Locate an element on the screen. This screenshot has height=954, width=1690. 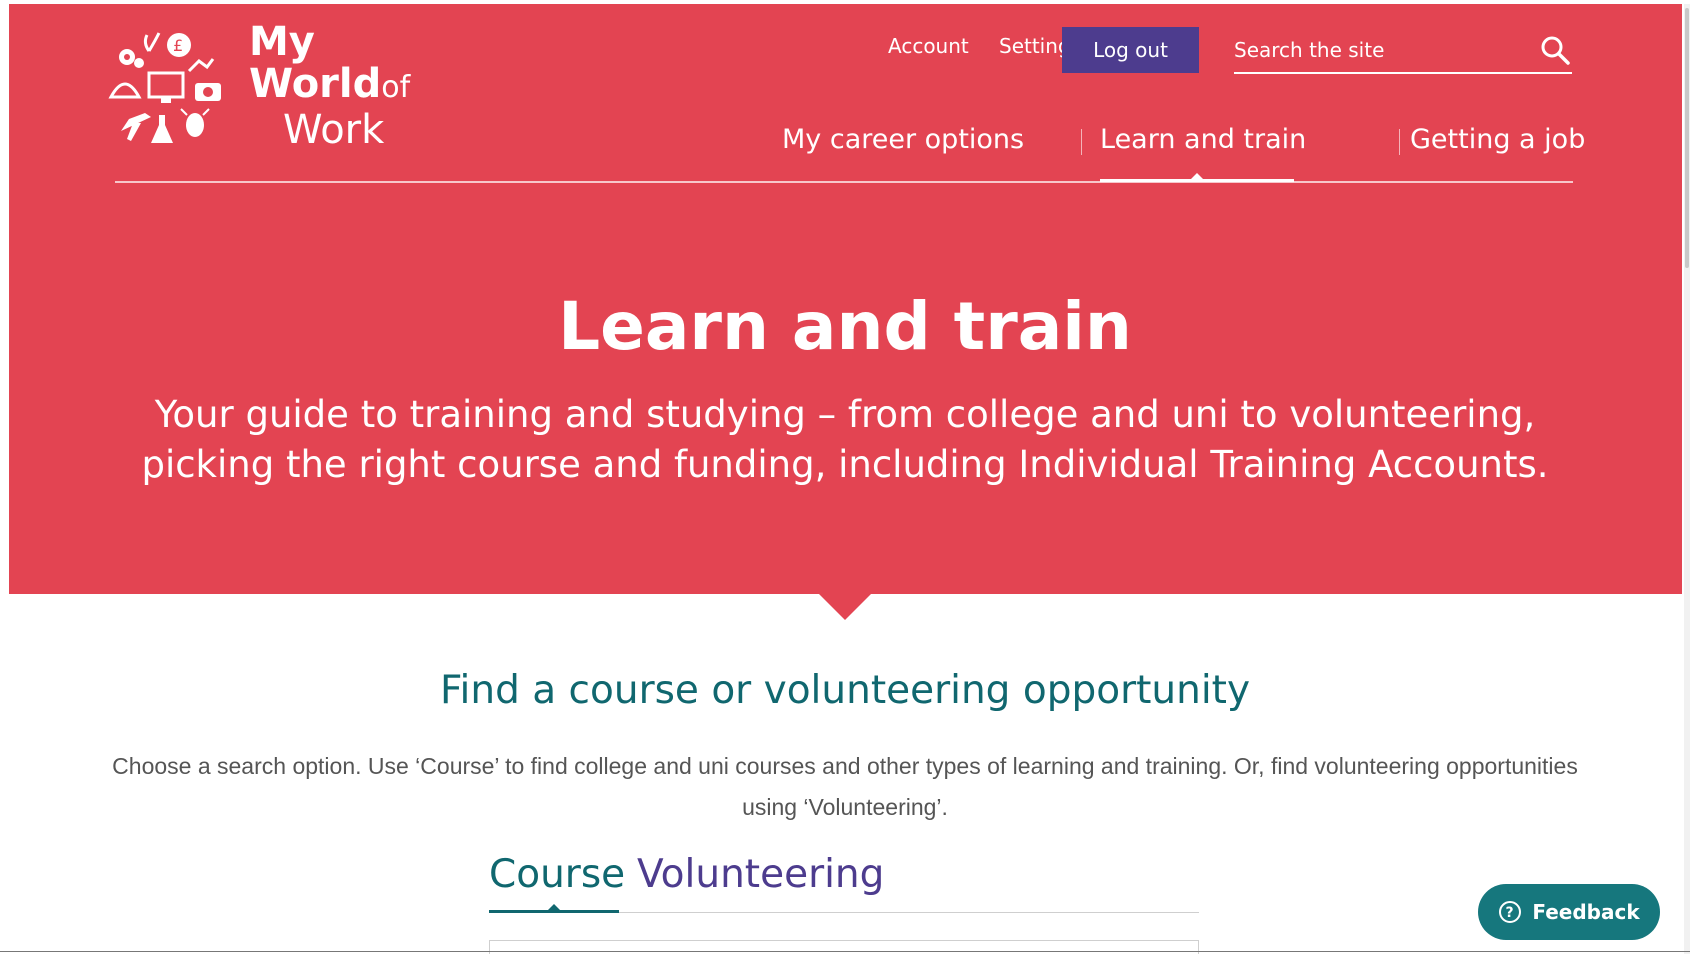
site-search is located at coordinates (1403, 52).